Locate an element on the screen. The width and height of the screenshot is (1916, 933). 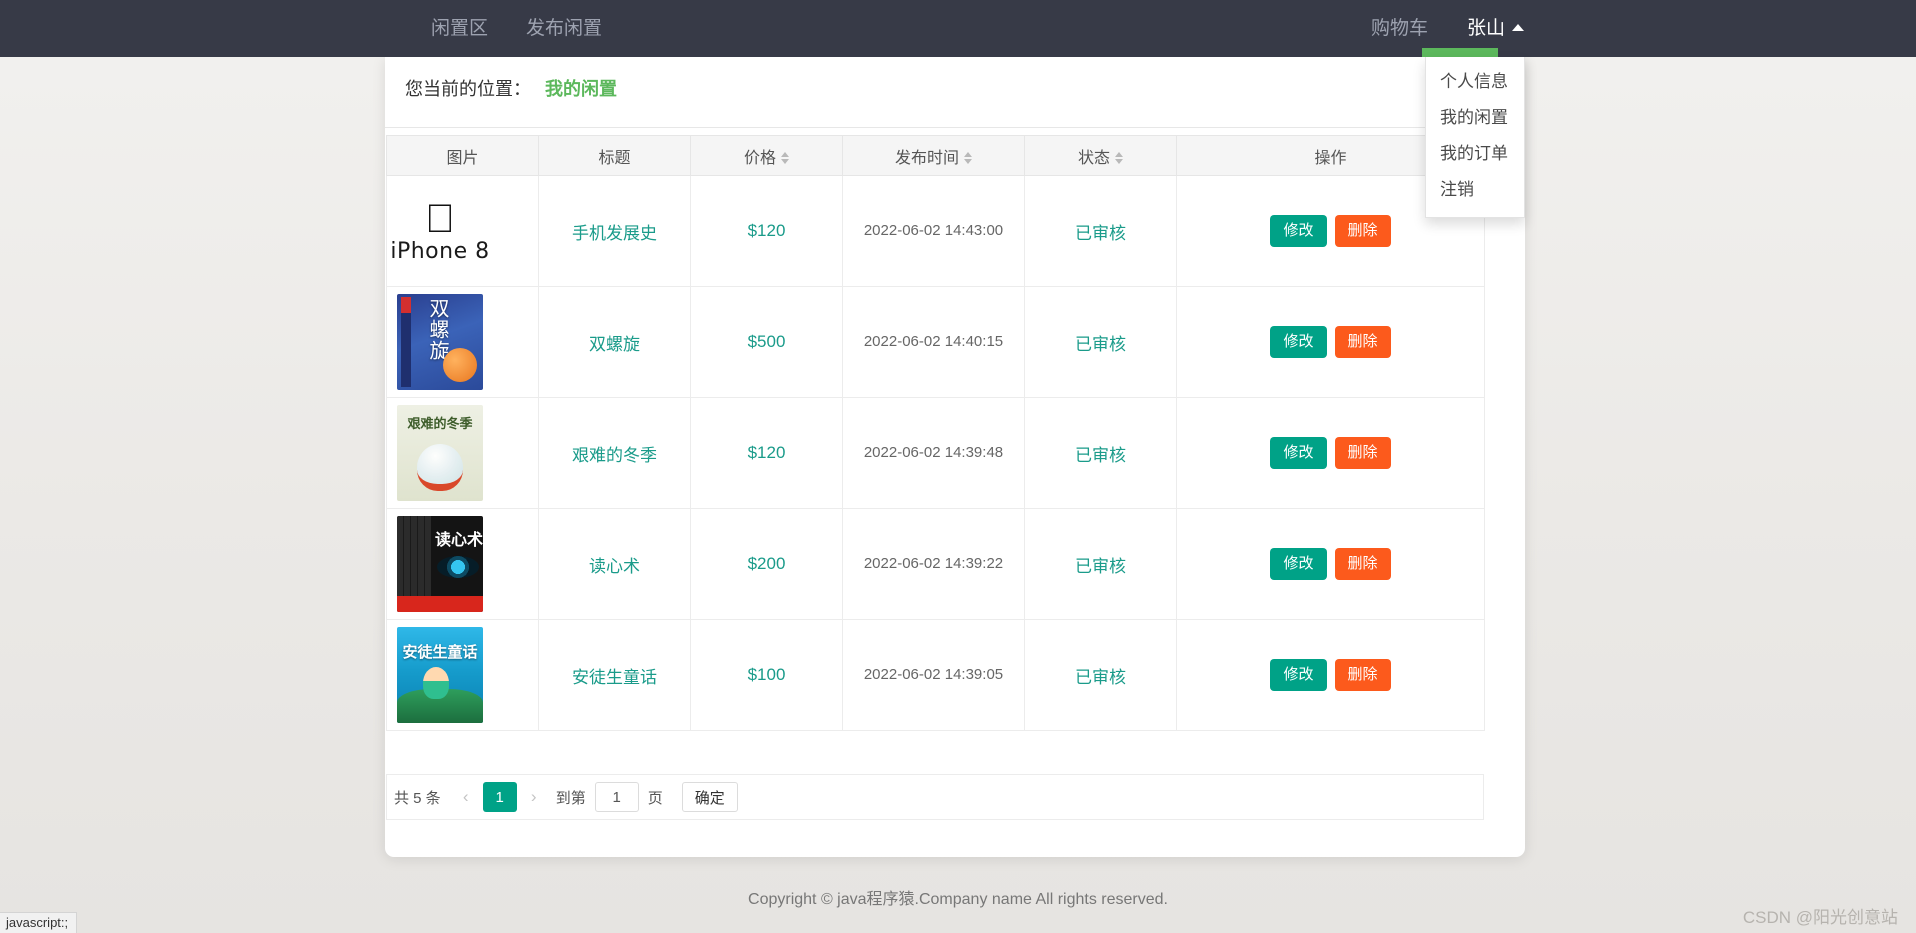
table-header-title: 标题 is located at coordinates (614, 155).